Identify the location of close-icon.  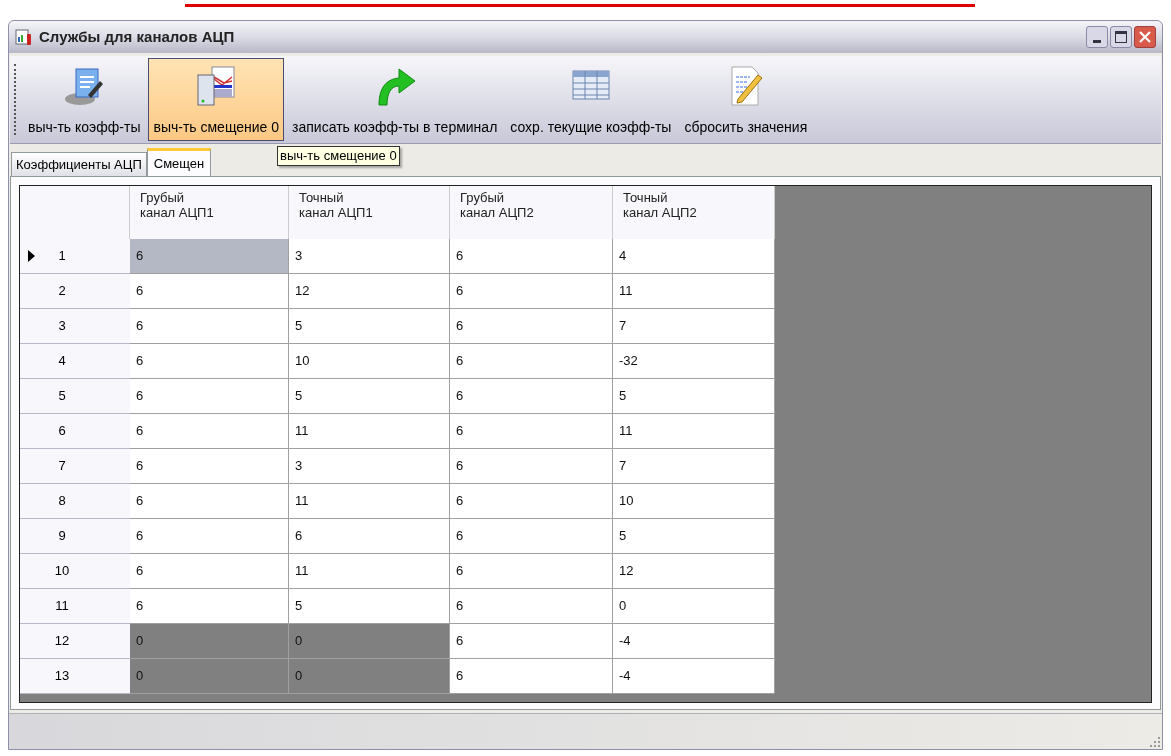
(1145, 37).